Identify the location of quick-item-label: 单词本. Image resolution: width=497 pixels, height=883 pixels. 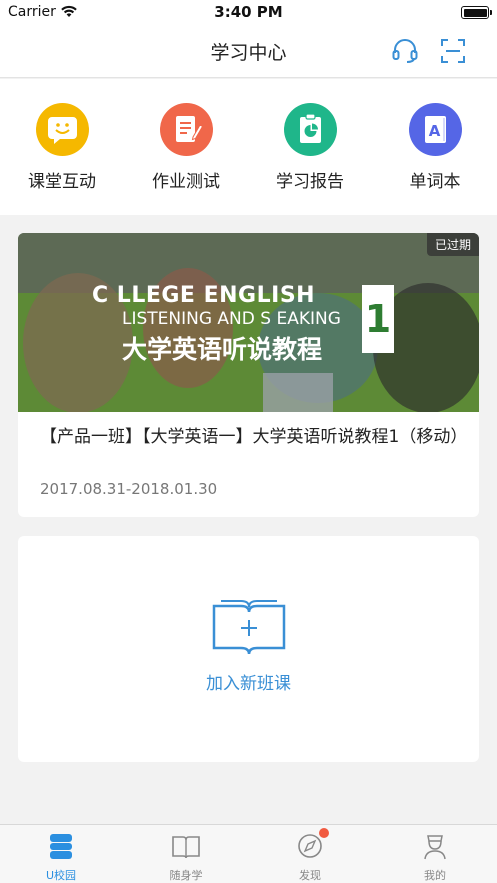
(435, 182).